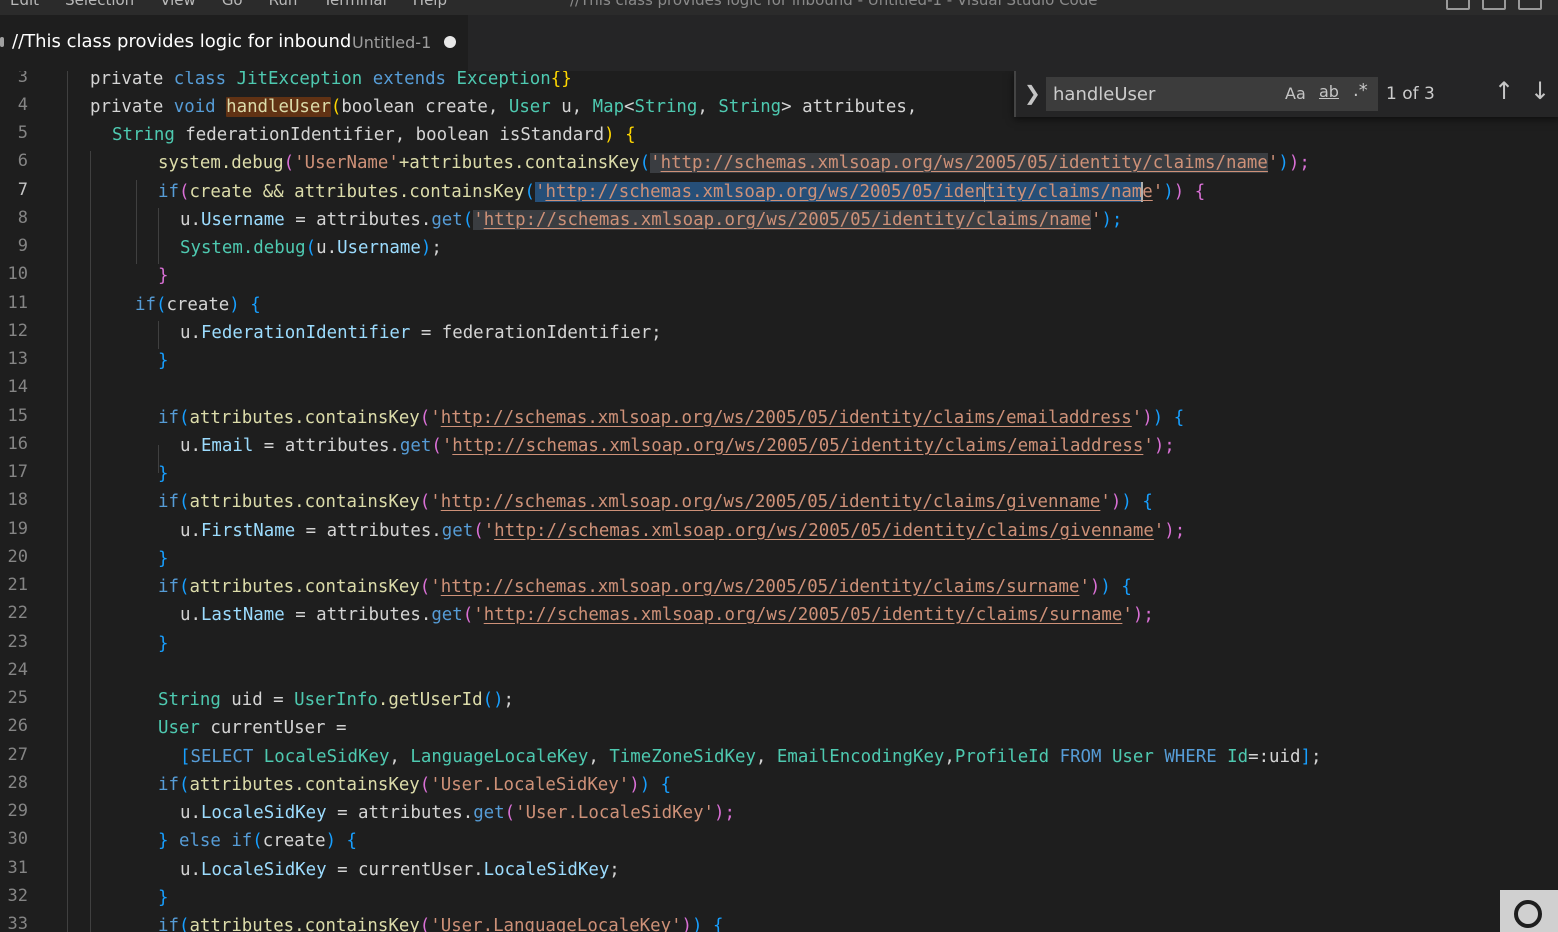 The height and width of the screenshot is (932, 1558). Describe the element at coordinates (1032, 93) in the screenshot. I see `chevron-right-icon: ❯` at that location.